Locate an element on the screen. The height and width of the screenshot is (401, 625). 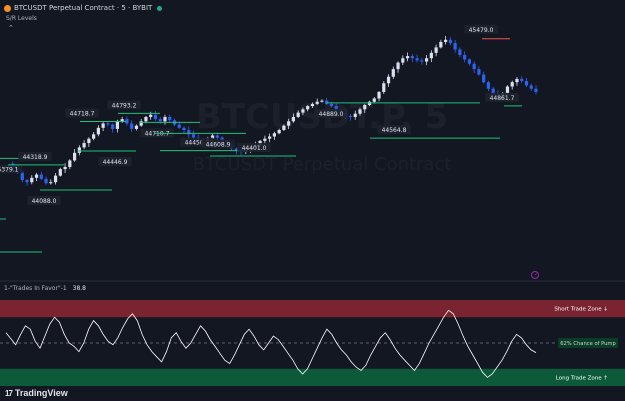
sr-level-label: 44401.0 is located at coordinates (254, 148).